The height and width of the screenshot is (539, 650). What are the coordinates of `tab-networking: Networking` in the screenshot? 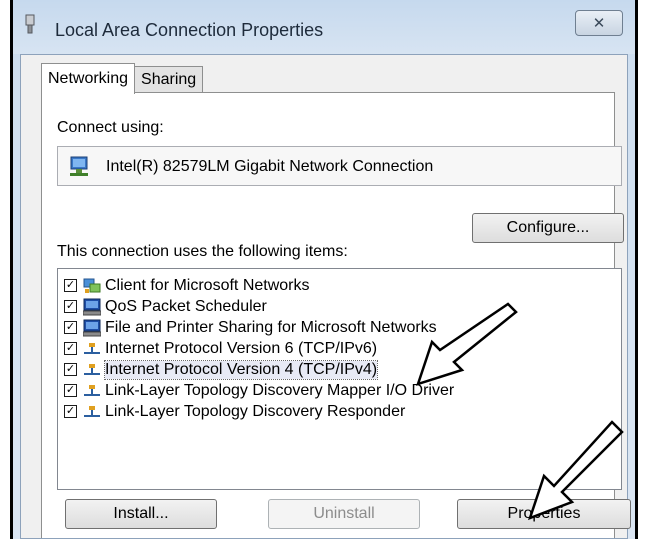 It's located at (88, 78).